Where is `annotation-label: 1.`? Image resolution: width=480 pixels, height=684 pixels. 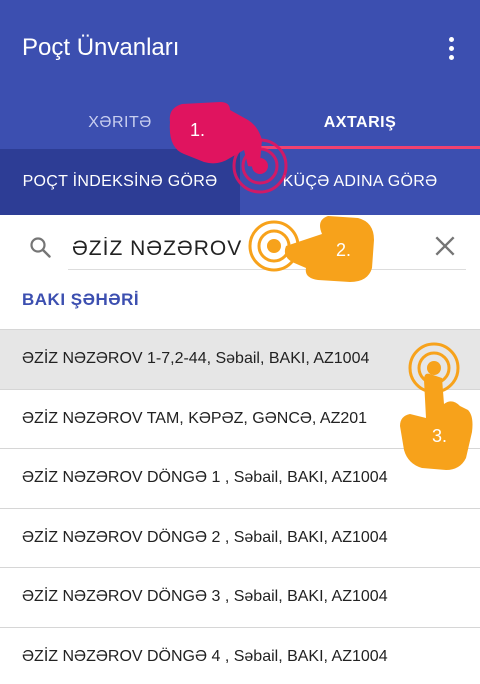 annotation-label: 1. is located at coordinates (198, 130).